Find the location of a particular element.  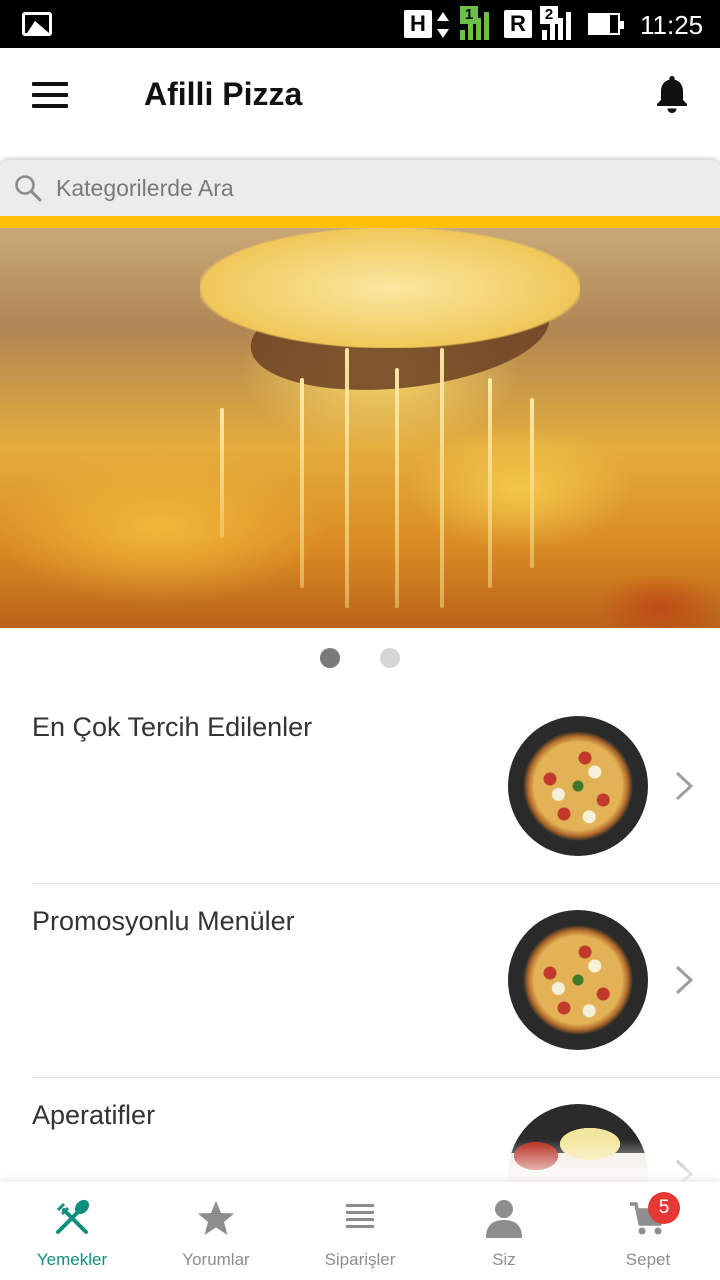

tab-sepet: Sepet is located at coordinates (648, 1231).